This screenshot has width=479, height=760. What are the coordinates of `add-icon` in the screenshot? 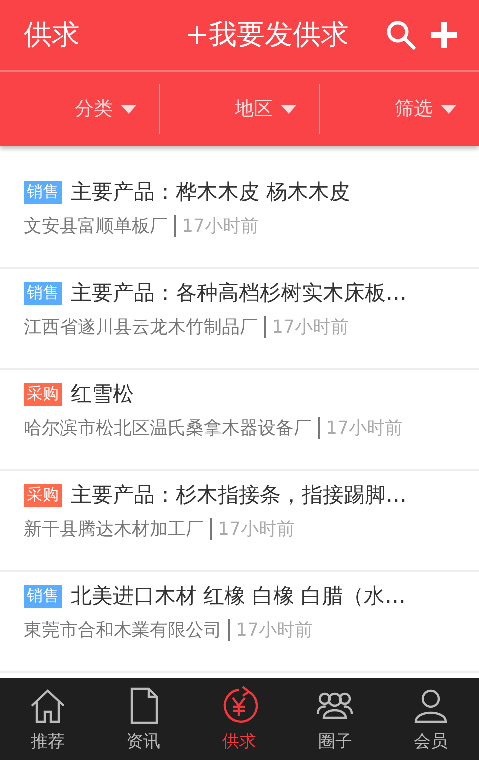 It's located at (444, 35).